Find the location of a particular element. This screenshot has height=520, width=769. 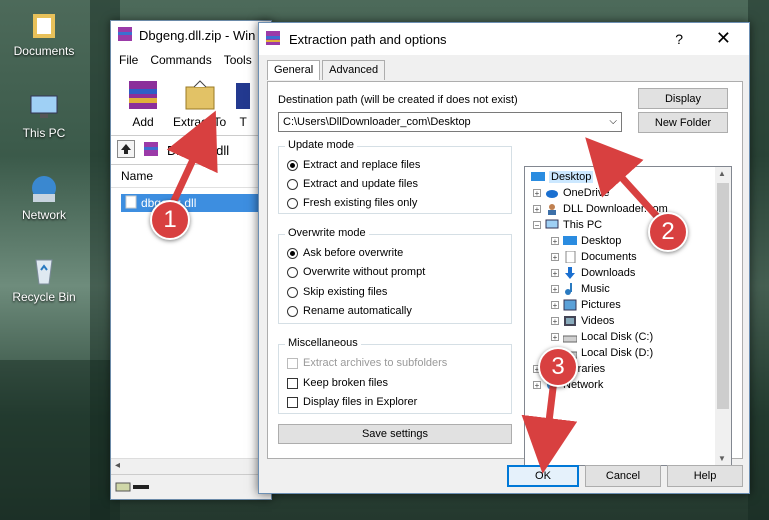

tree-item-desktop: + Desktop is located at coordinates (586, 241).